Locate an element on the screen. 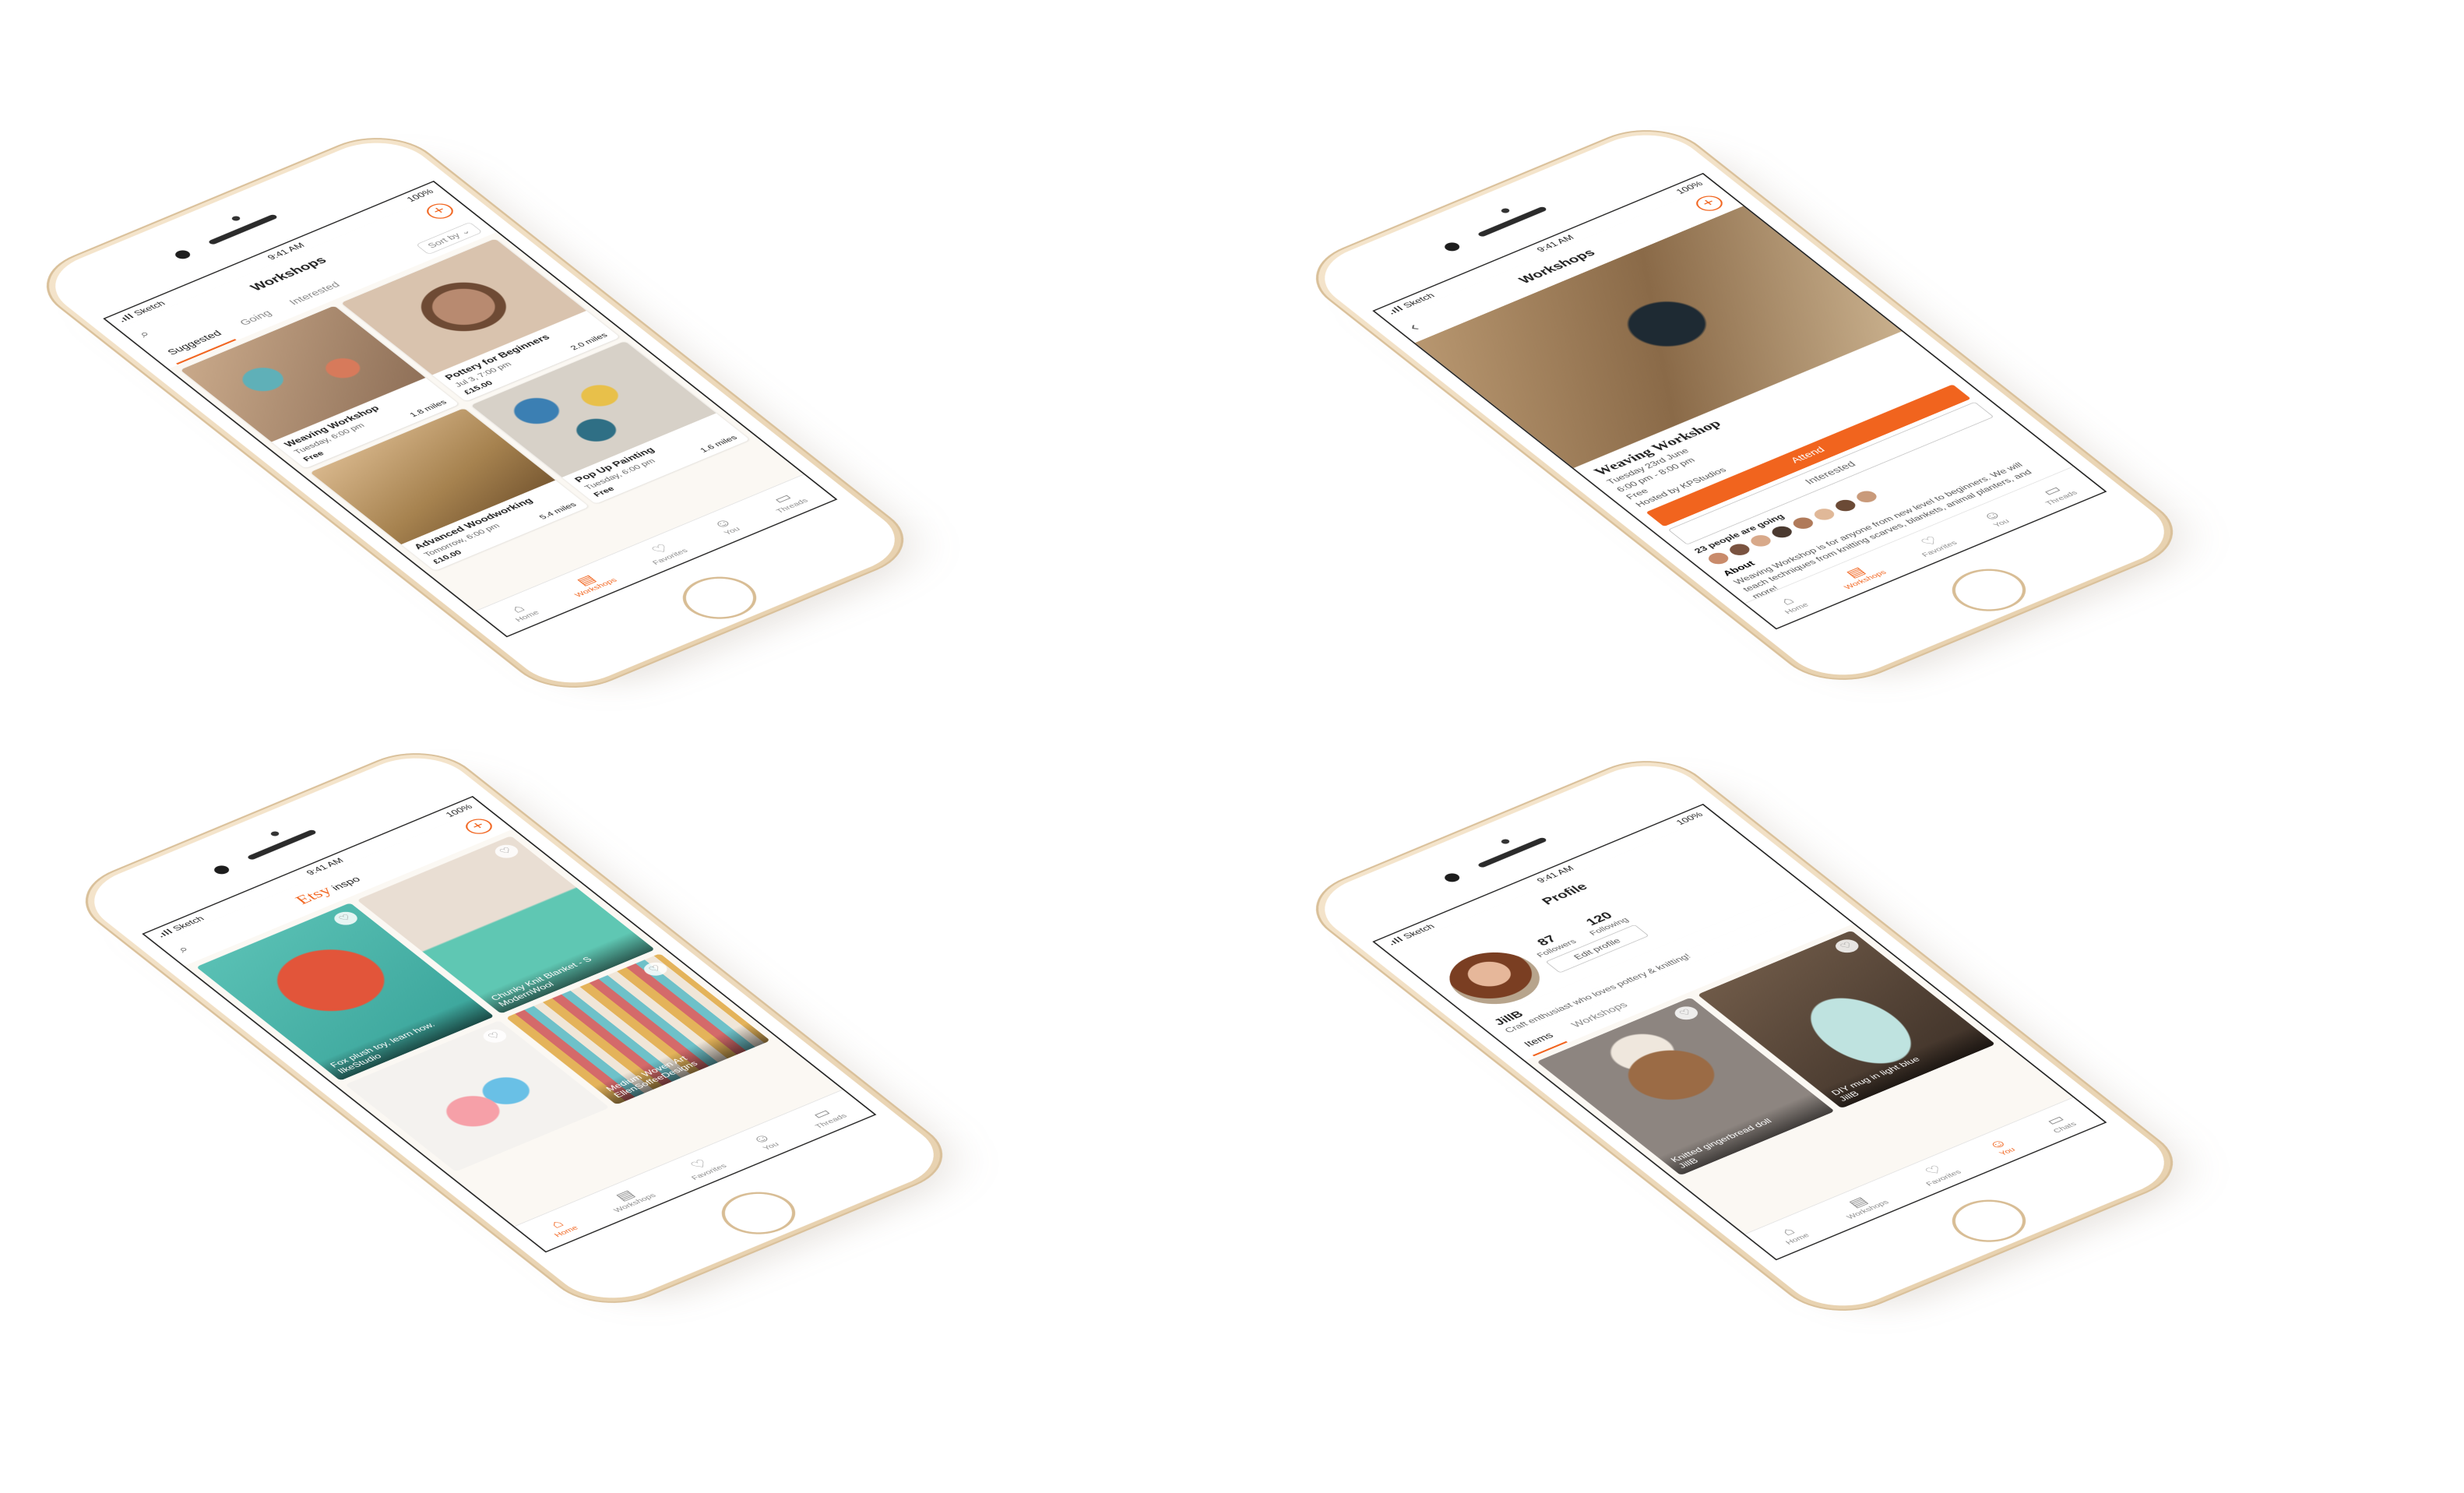 The image size is (2464, 1493). page-title: Profile is located at coordinates (1565, 894).